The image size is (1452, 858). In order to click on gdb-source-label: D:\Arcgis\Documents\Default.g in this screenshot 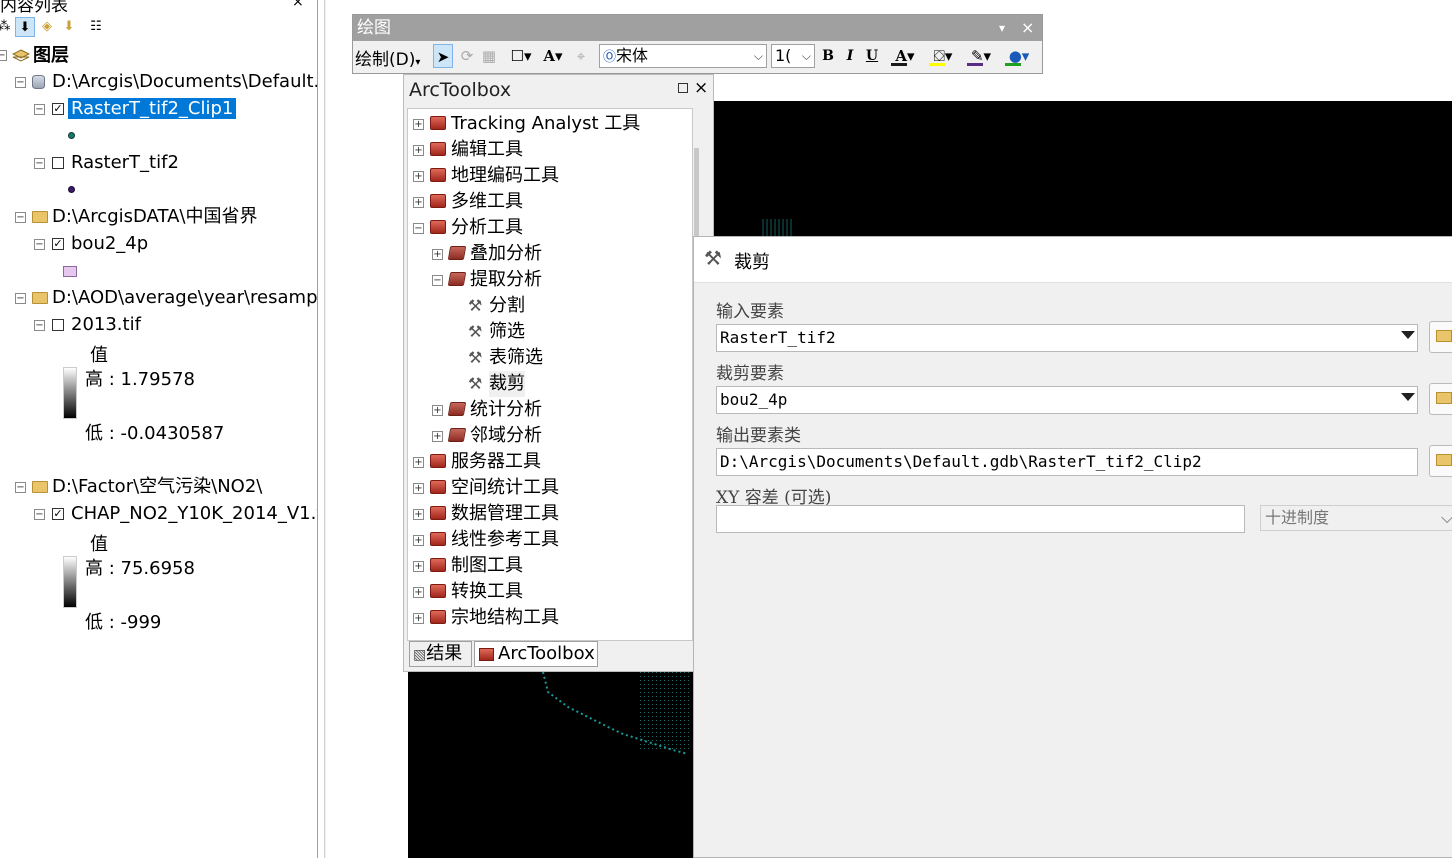, I will do `click(184, 82)`.